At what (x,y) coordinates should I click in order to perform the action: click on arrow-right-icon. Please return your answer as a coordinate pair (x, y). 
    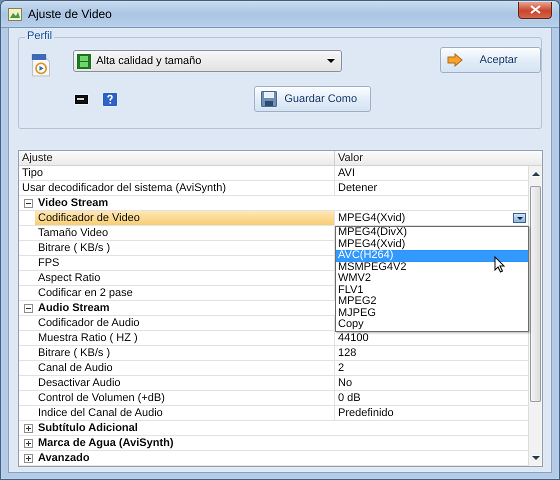
    Looking at the image, I should click on (455, 60).